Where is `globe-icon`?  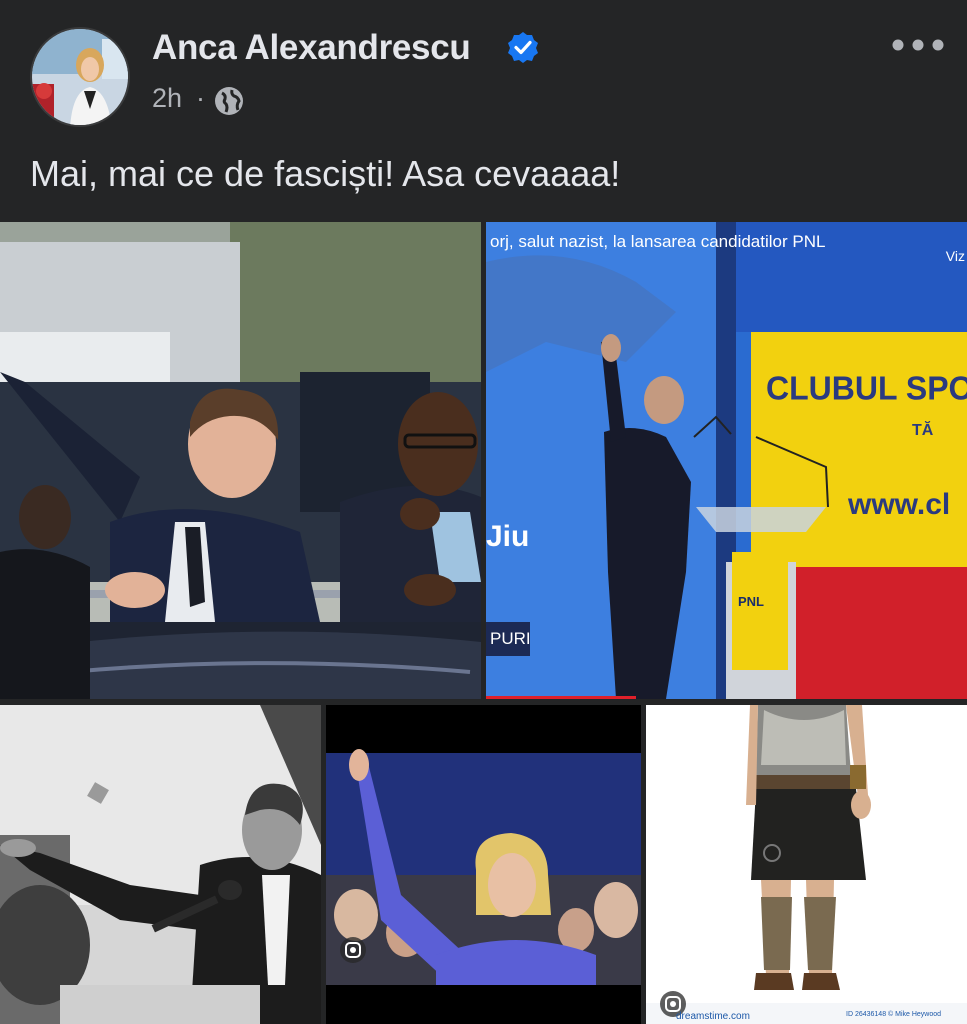 globe-icon is located at coordinates (229, 101).